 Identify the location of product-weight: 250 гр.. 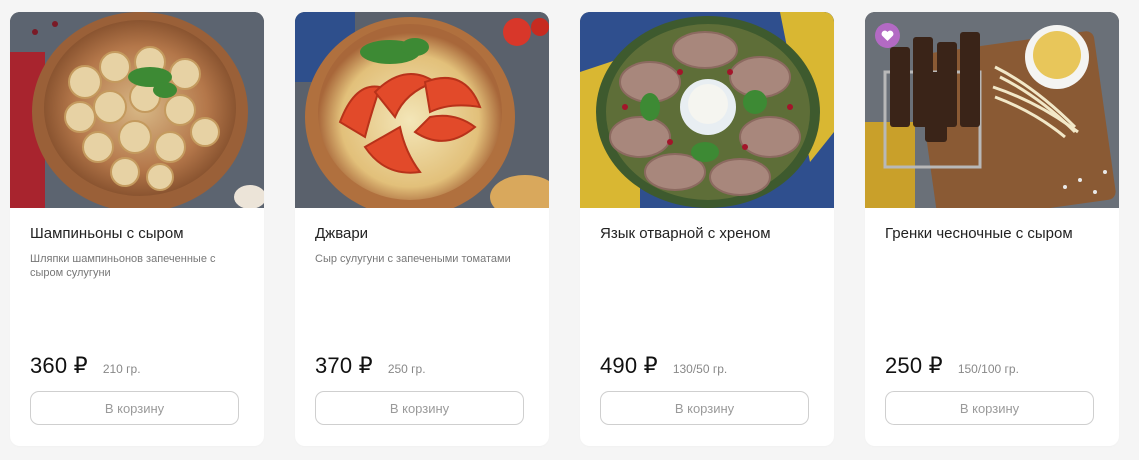
(407, 369).